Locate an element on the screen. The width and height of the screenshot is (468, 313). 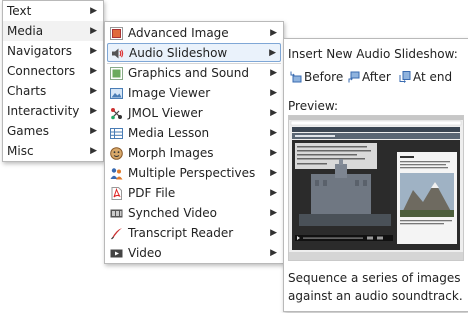
advanced-image-icon is located at coordinates (116, 33).